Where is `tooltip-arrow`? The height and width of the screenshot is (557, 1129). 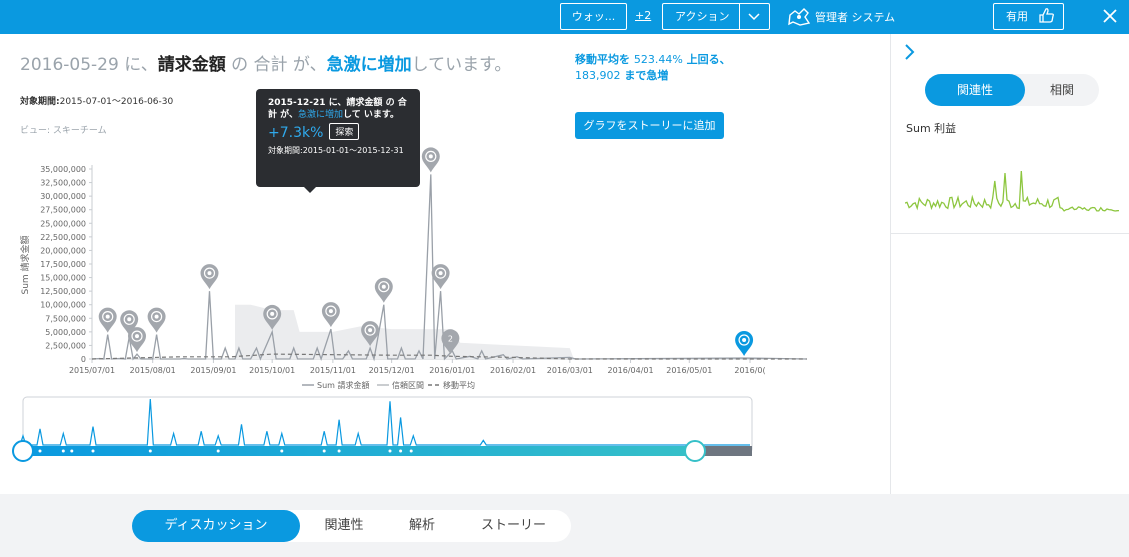 tooltip-arrow is located at coordinates (310, 190).